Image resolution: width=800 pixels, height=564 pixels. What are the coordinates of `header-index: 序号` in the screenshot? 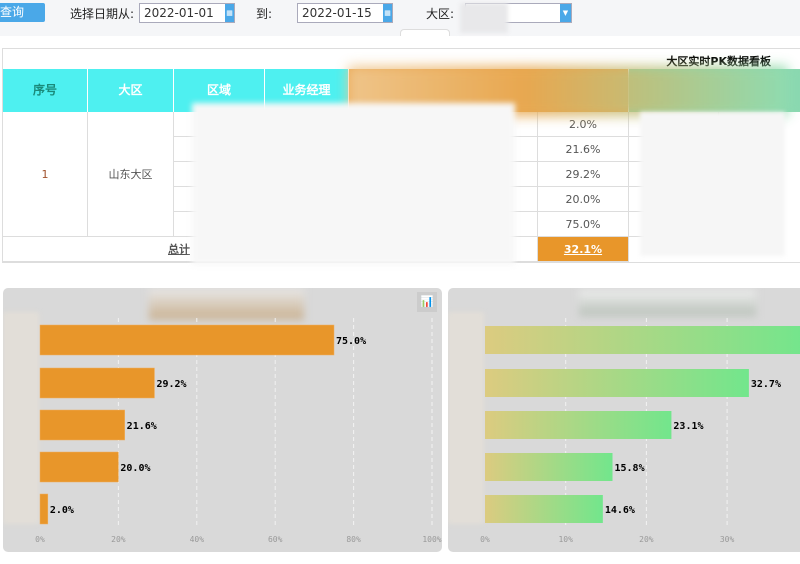 It's located at (45, 90).